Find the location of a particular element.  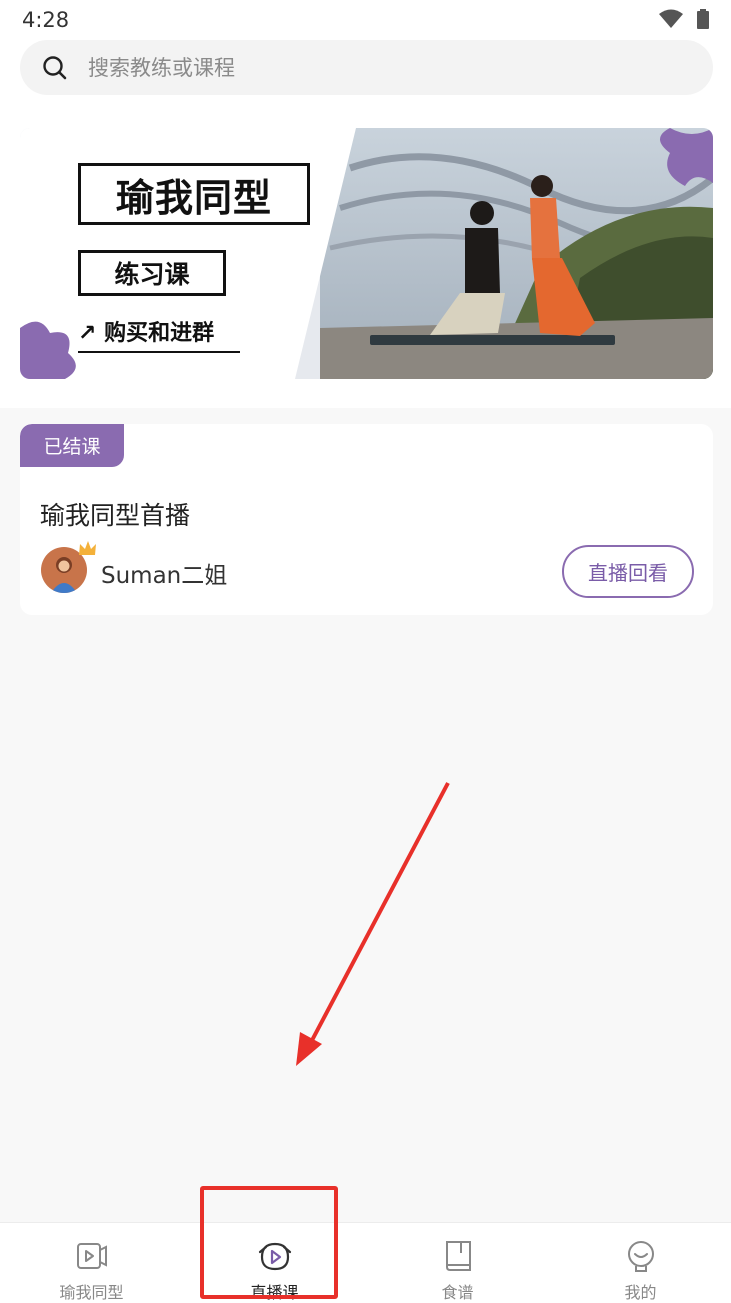

tab-live-course: 直播课 is located at coordinates (274, 1263).